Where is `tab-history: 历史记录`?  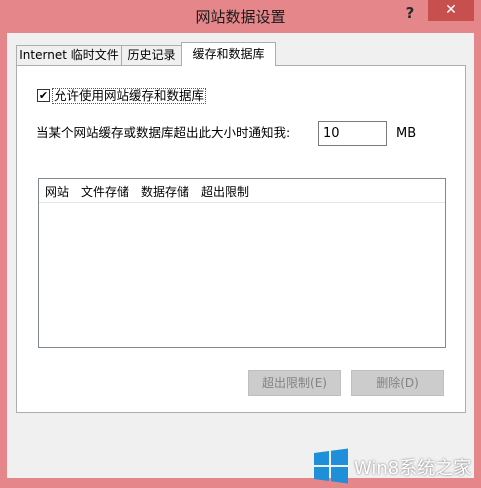 tab-history: 历史记录 is located at coordinates (151, 55).